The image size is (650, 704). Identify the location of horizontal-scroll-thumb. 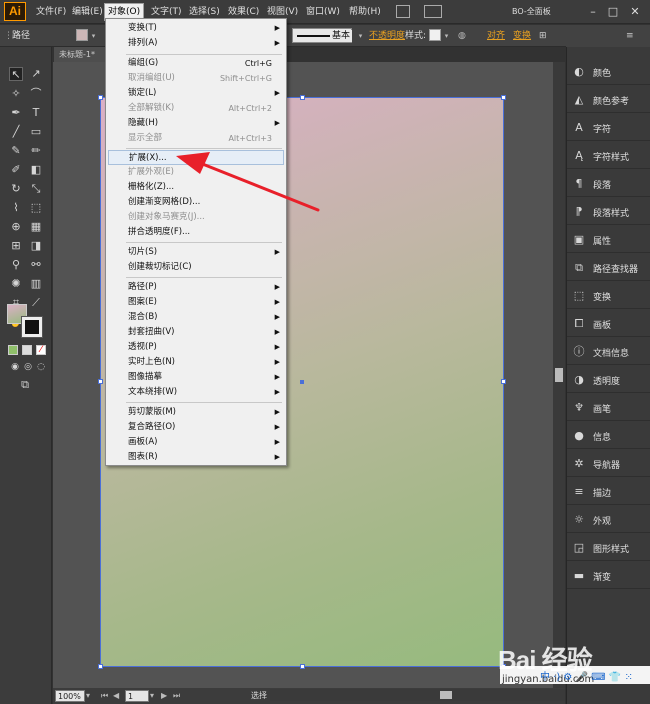
(446, 695).